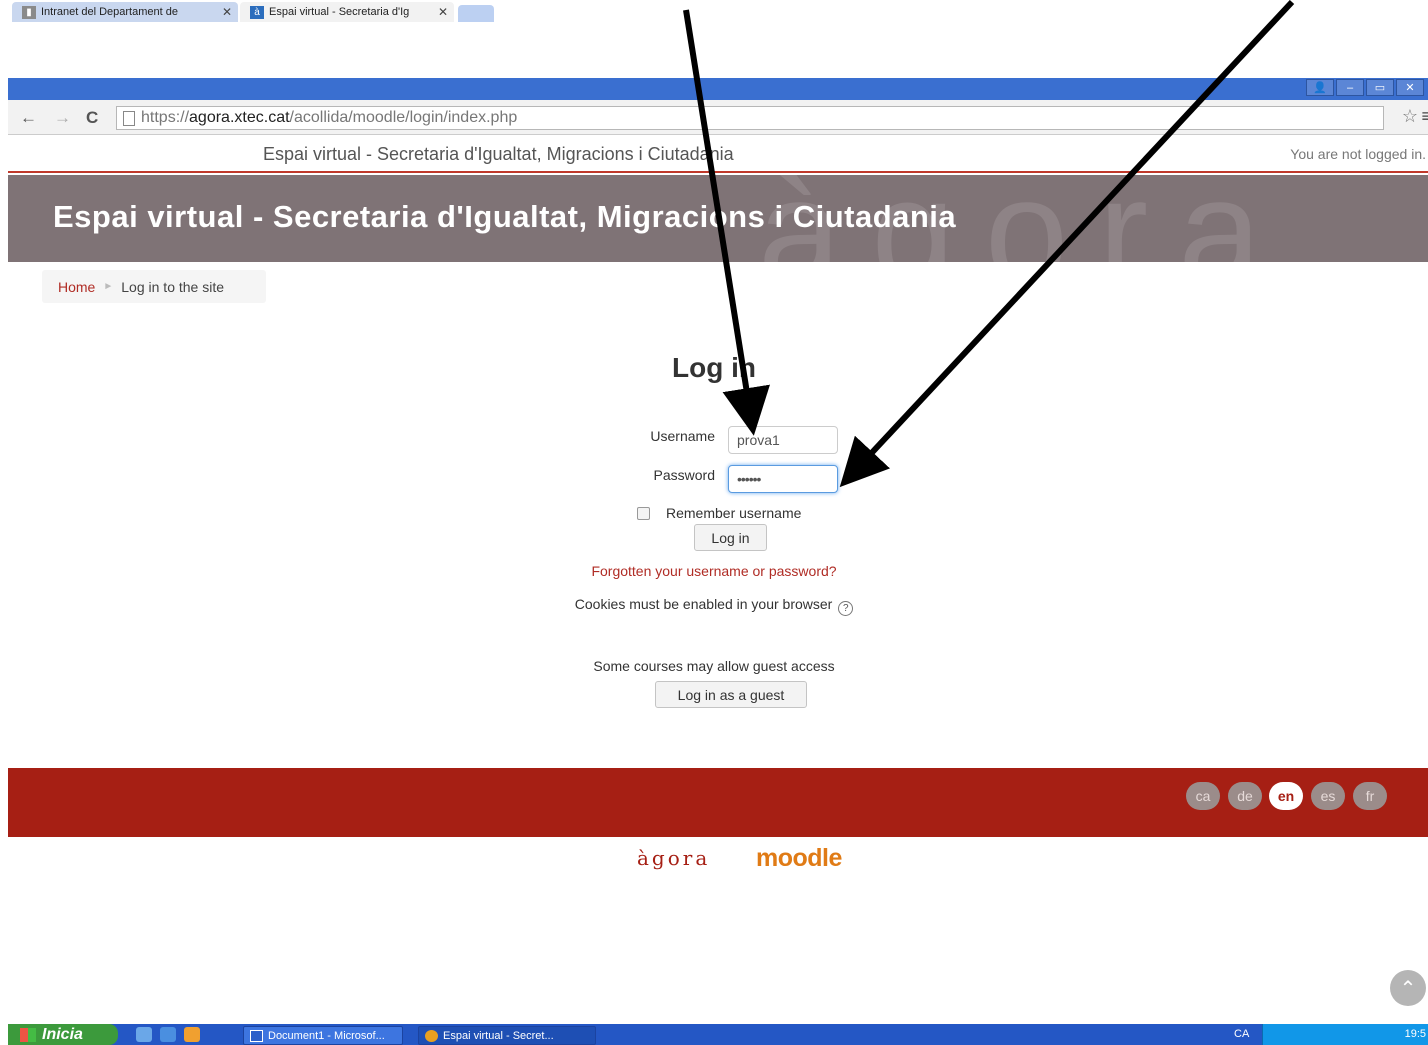 The image size is (1428, 1045). What do you see at coordinates (165, 117) in the screenshot?
I see `url-scheme: https://` at bounding box center [165, 117].